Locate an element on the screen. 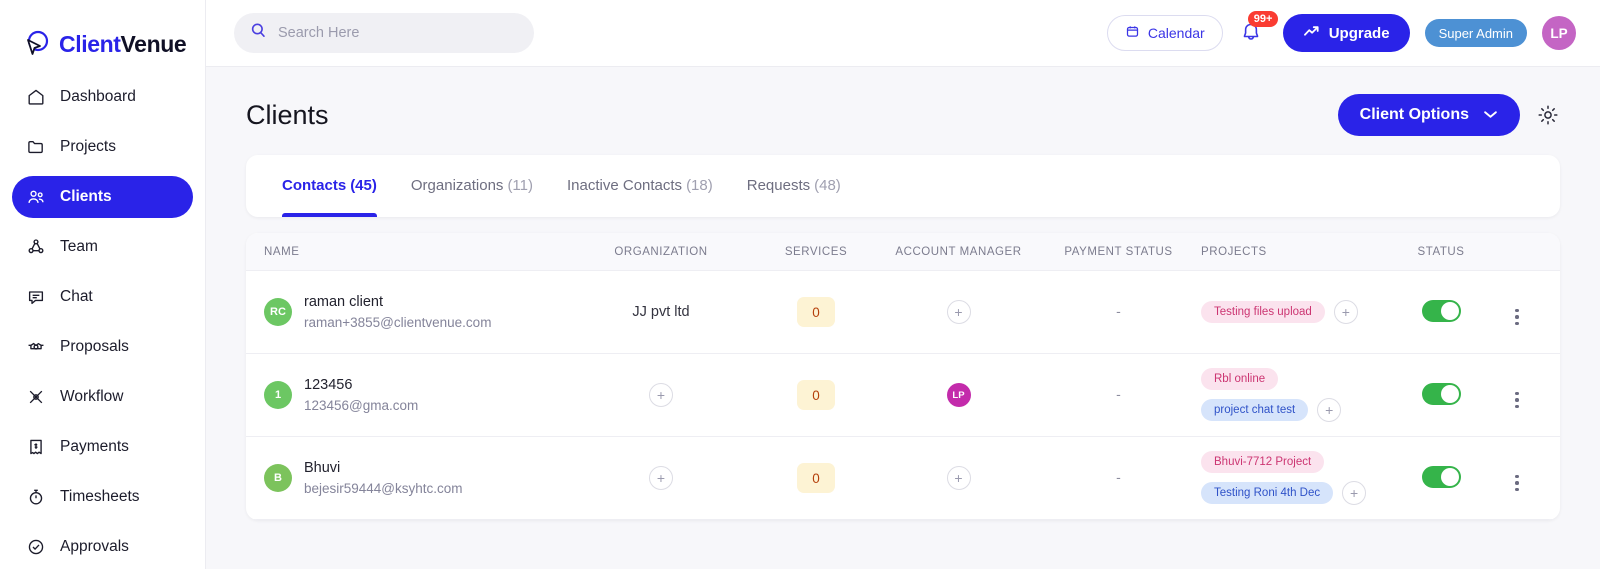 Image resolution: width=1600 pixels, height=569 pixels. sidebar-item-label: Payments is located at coordinates (94, 446).